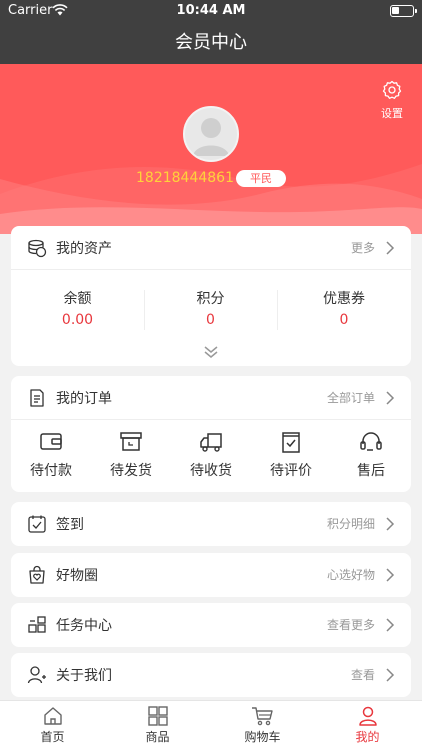 This screenshot has height=750, width=422. What do you see at coordinates (211, 455) in the screenshot?
I see `order-pending-receipt: 待收货` at bounding box center [211, 455].